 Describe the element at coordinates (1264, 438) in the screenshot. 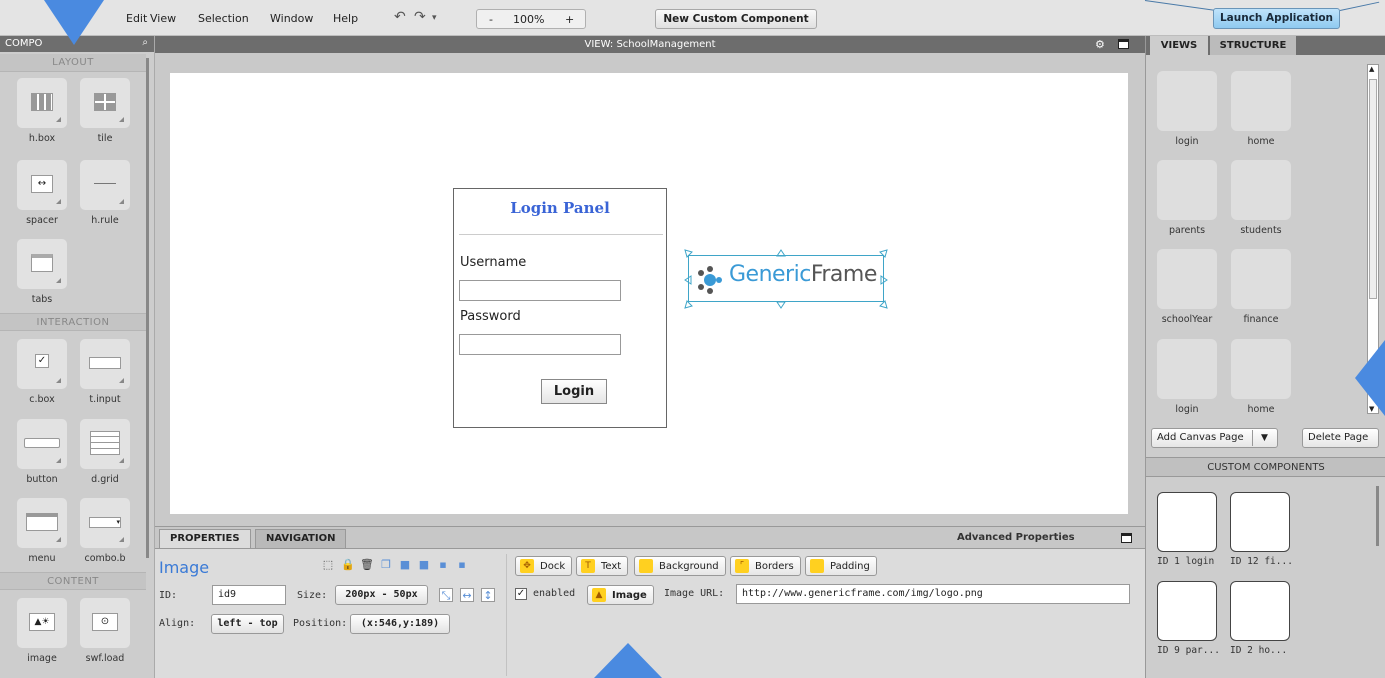

I see `add-page-dropdown-icon: ▼` at that location.